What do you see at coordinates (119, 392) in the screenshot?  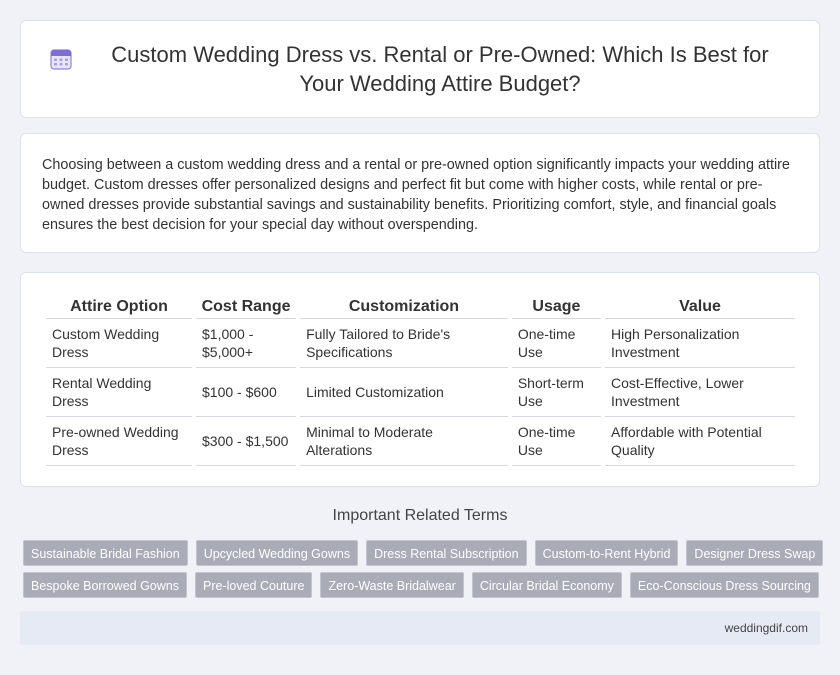 I see `cell-attire-option: Rental Wedding Dress` at bounding box center [119, 392].